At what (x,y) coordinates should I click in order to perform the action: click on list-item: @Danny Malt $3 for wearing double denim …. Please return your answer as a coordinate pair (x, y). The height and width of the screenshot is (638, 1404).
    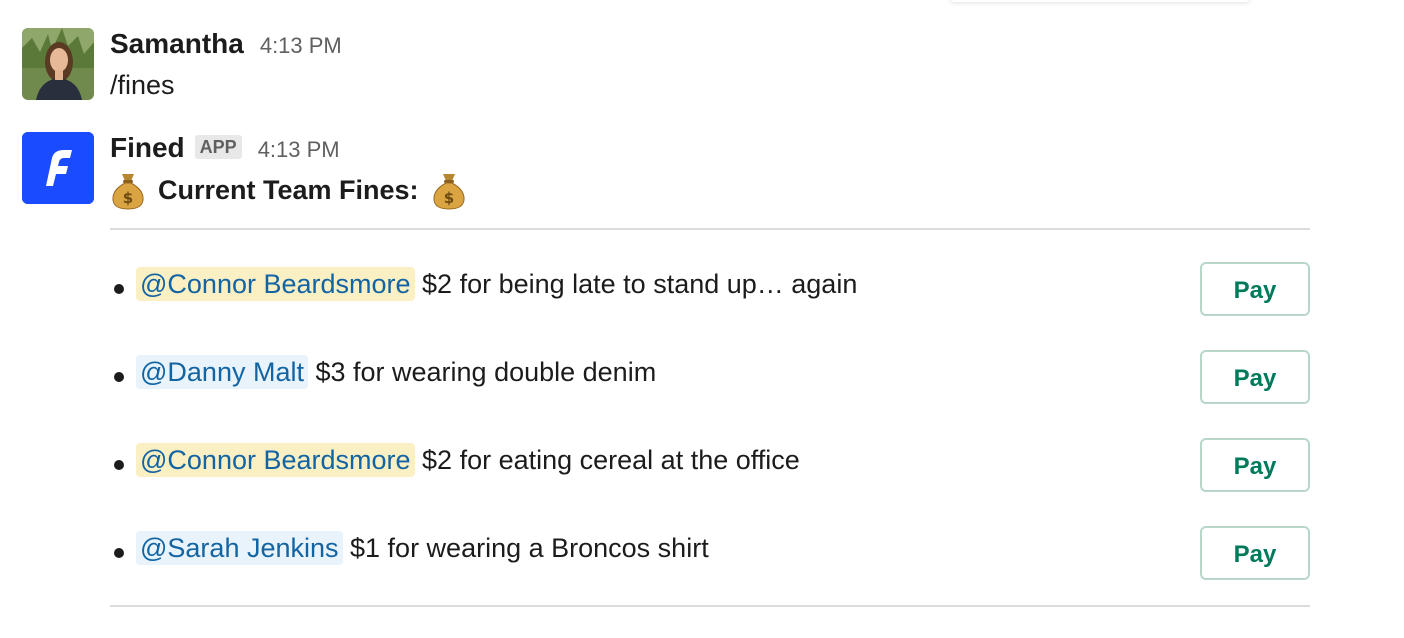
    Looking at the image, I should click on (710, 378).